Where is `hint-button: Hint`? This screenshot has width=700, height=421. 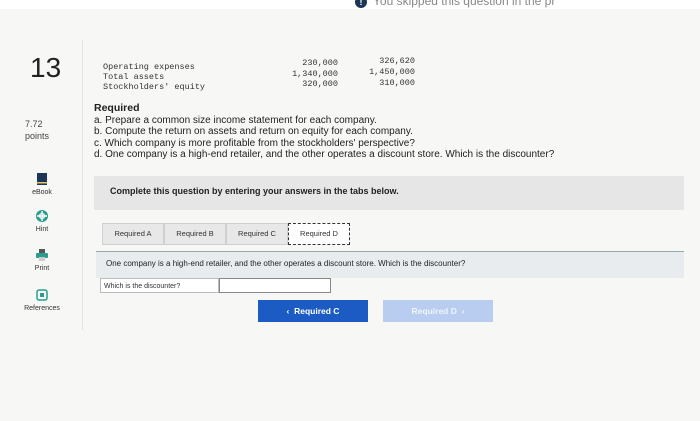 hint-button: Hint is located at coordinates (42, 221).